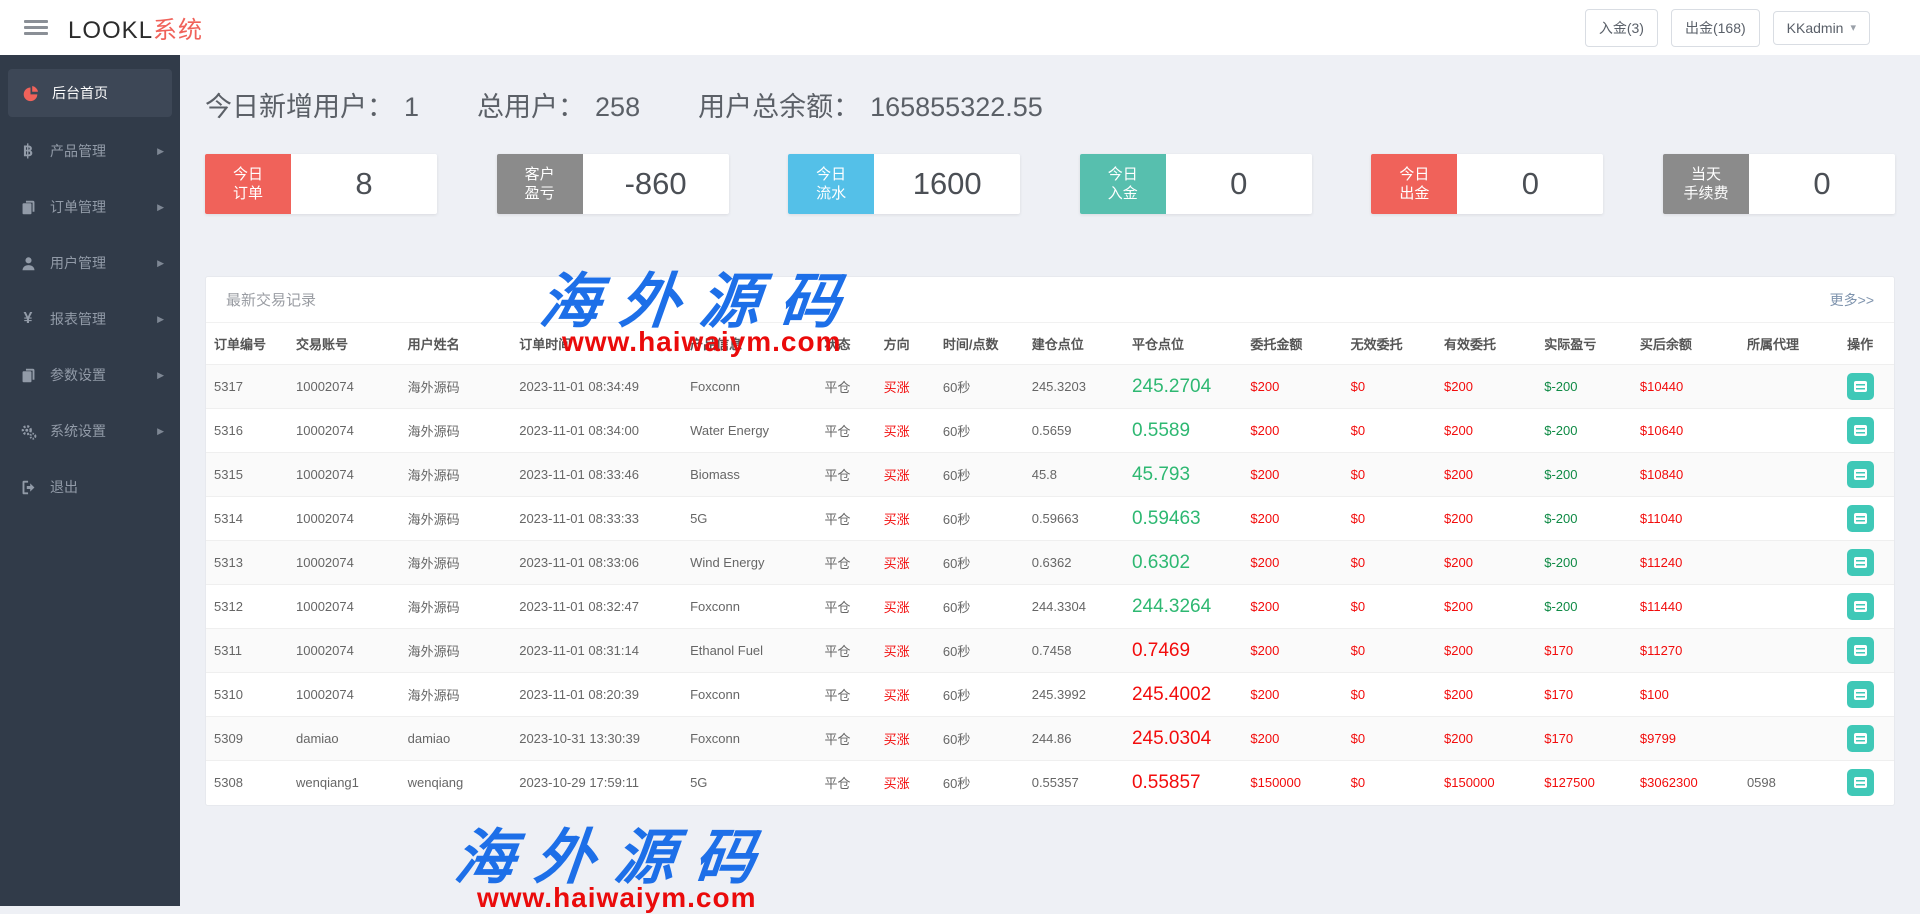 This screenshot has width=1920, height=914. Describe the element at coordinates (1183, 694) in the screenshot. I see `table-cell-close: 245.4002` at that location.